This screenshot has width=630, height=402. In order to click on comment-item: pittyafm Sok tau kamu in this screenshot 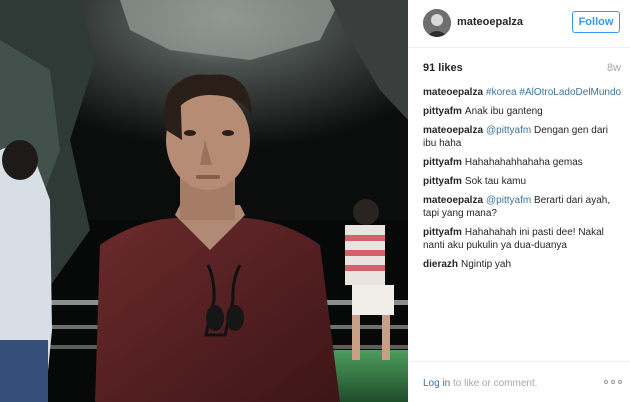, I will do `click(523, 181)`.